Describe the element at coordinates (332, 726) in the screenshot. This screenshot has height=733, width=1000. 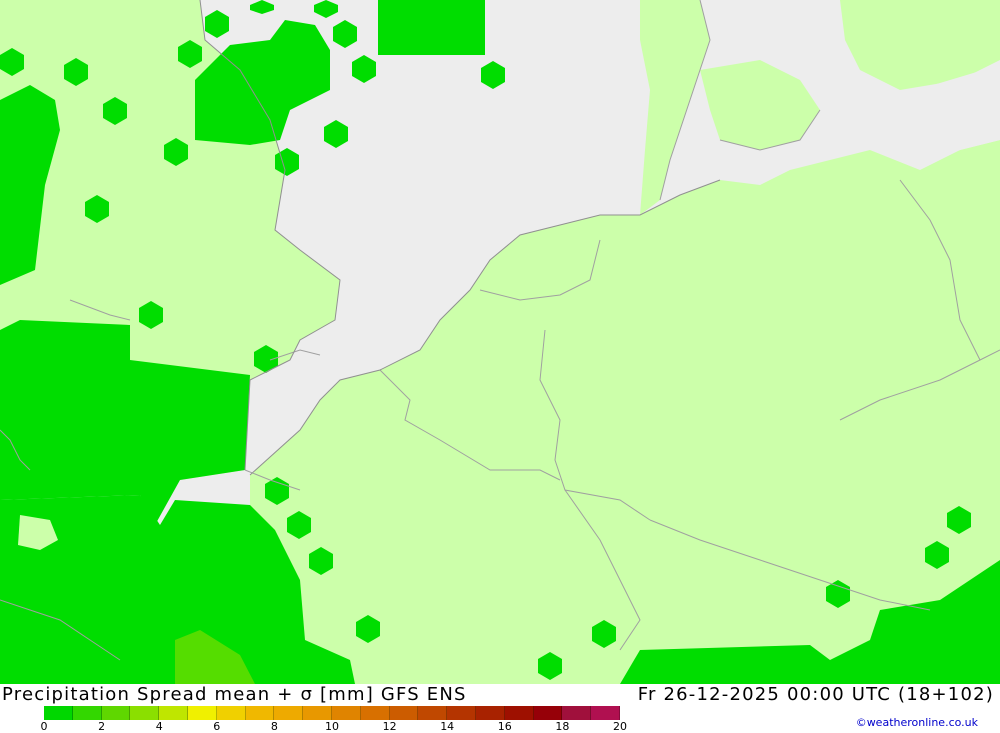
I see `legend-tick-label: 10` at that location.